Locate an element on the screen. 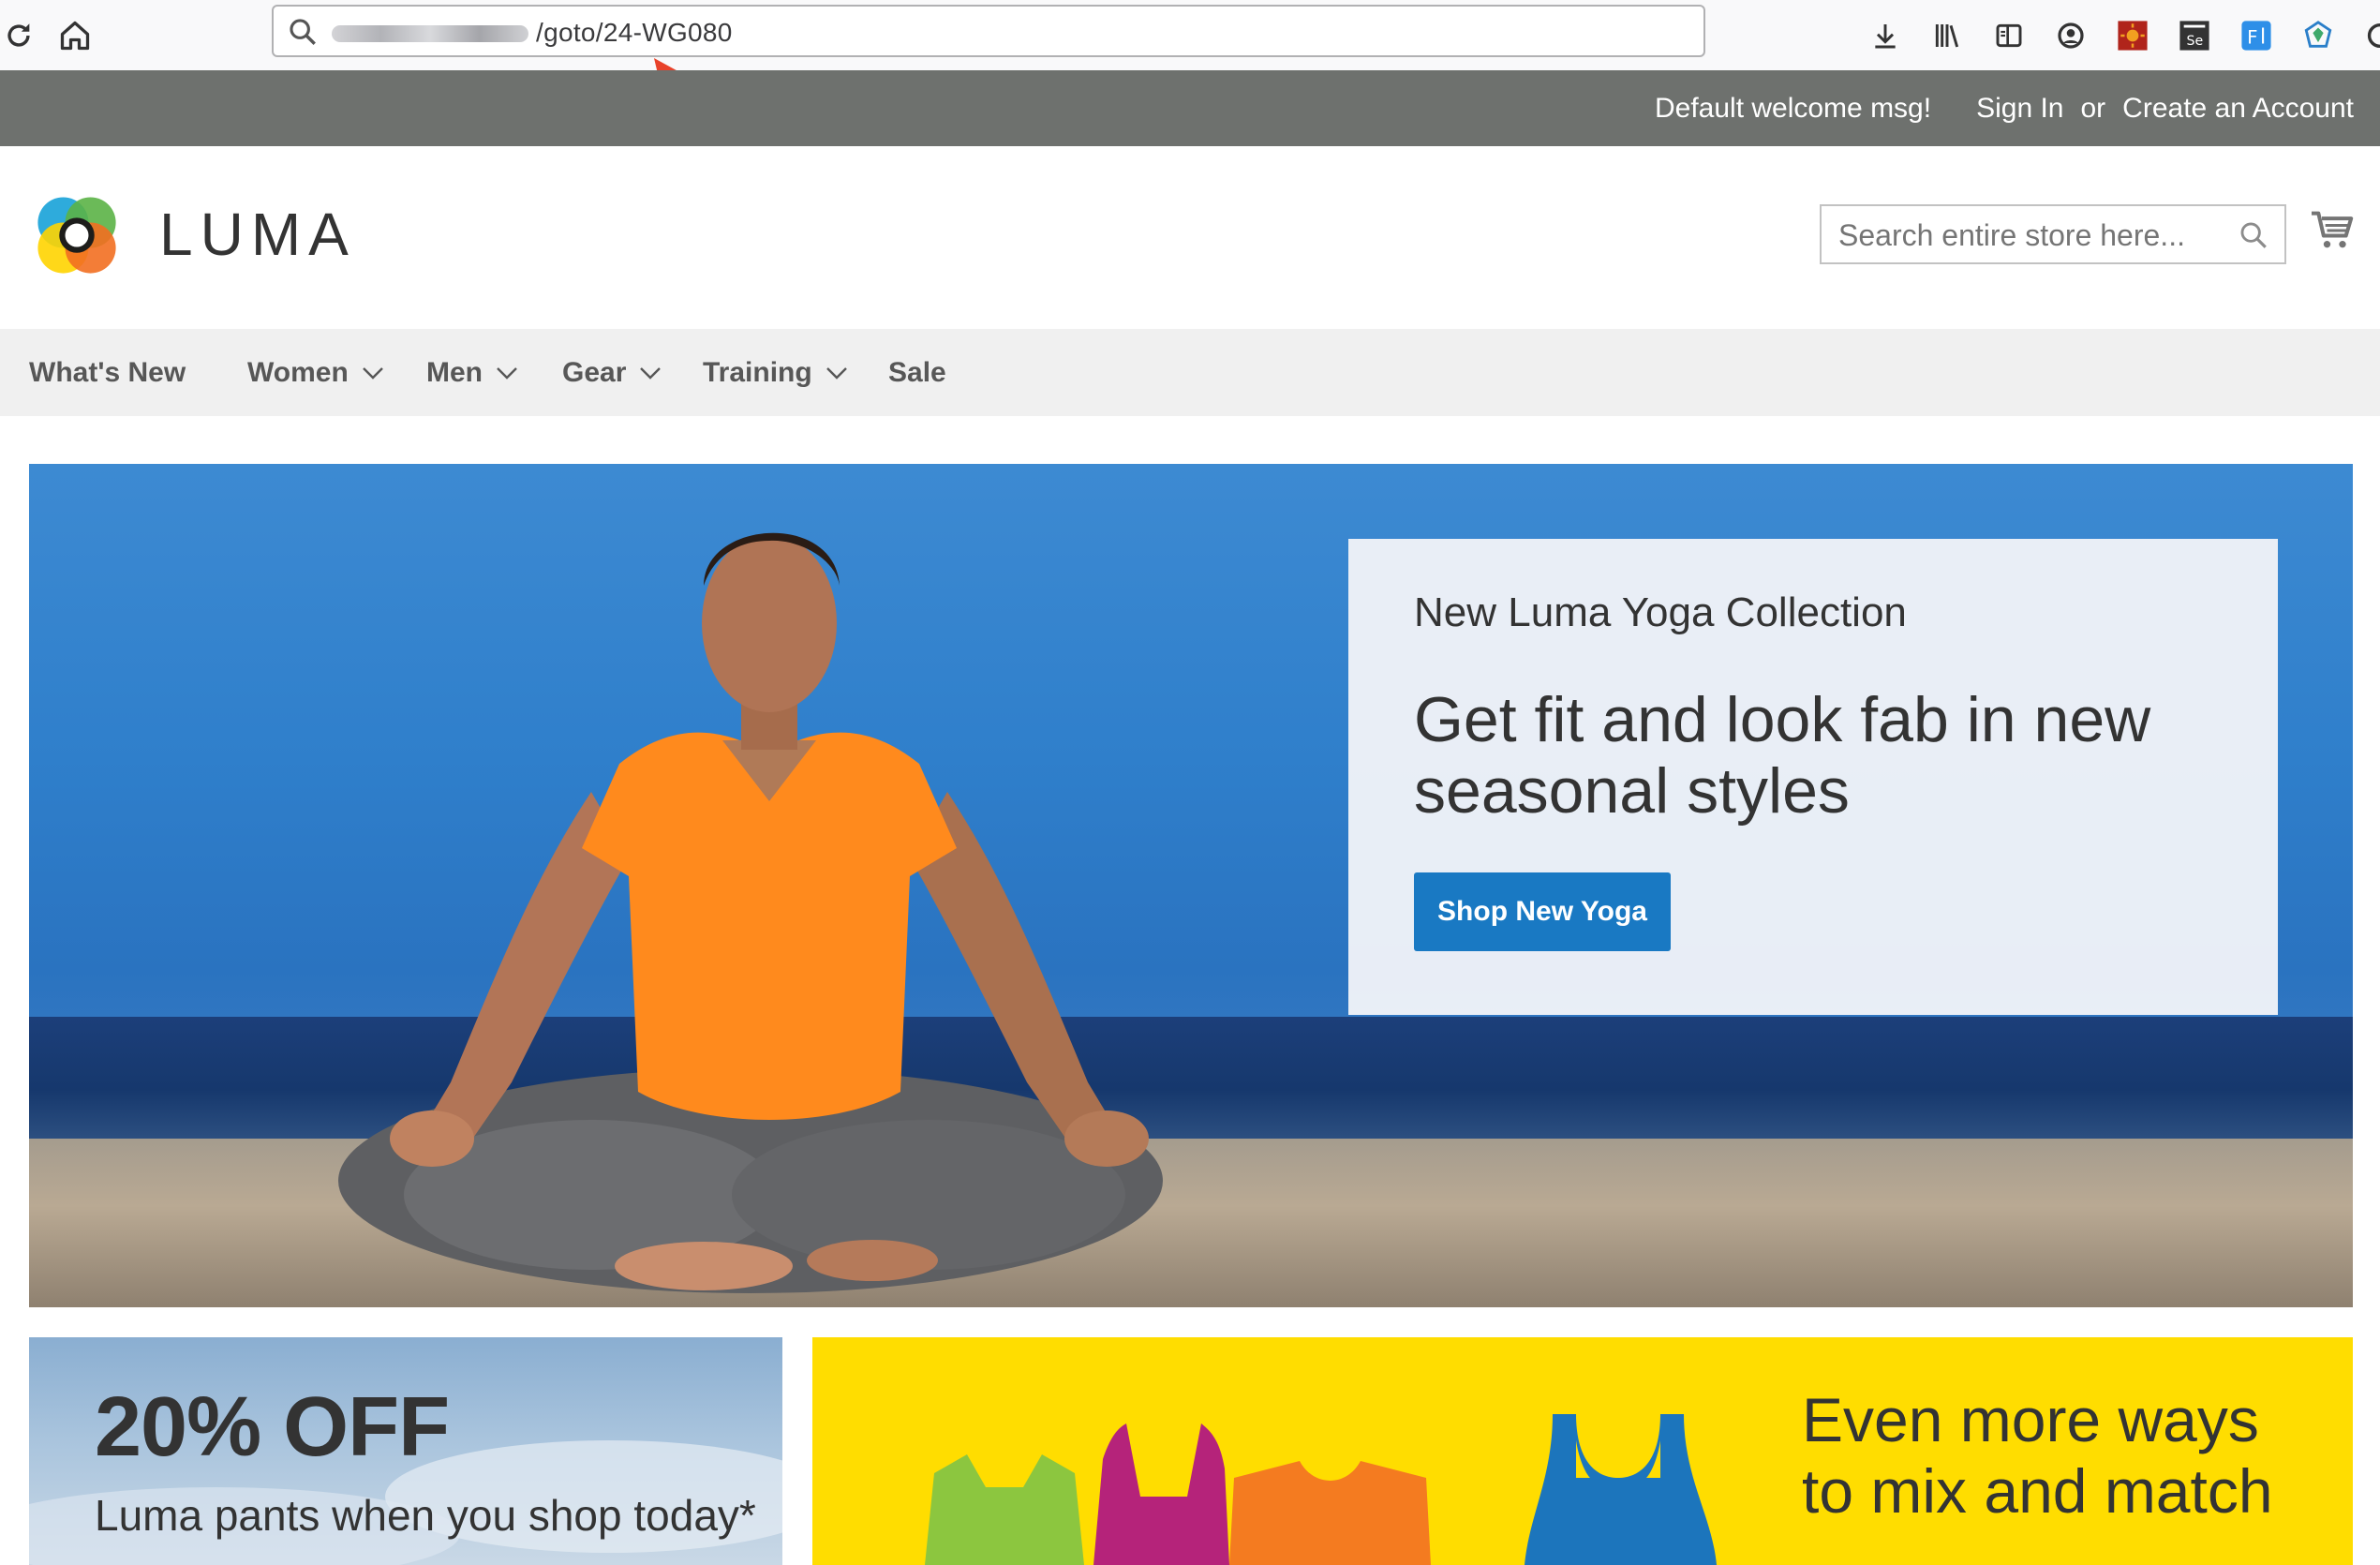 Image resolution: width=2380 pixels, height=1565 pixels. nav-item-women: Women is located at coordinates (315, 372).